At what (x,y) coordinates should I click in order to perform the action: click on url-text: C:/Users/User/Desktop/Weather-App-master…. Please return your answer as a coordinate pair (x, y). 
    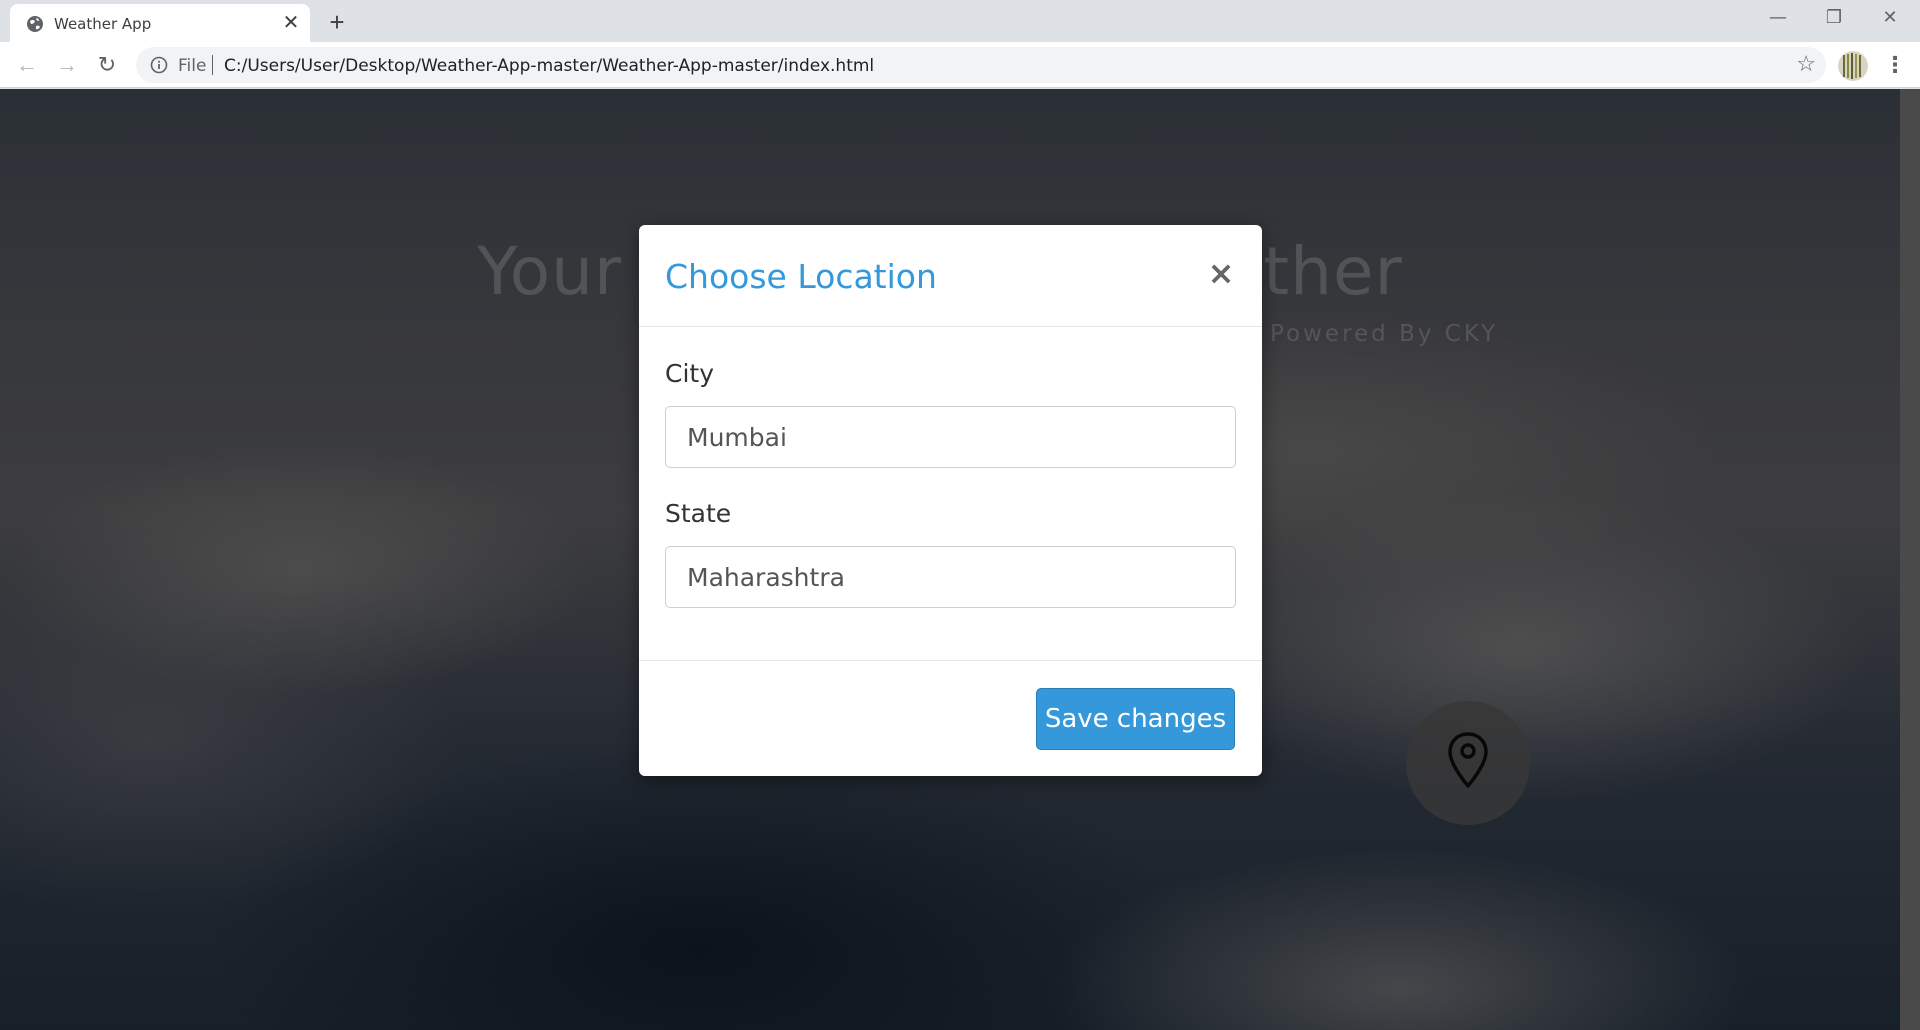
    Looking at the image, I should click on (549, 66).